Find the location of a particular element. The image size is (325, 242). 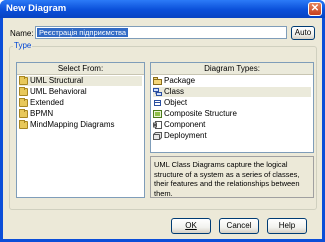

name-input: Реєстрація підприємства is located at coordinates (161, 32).